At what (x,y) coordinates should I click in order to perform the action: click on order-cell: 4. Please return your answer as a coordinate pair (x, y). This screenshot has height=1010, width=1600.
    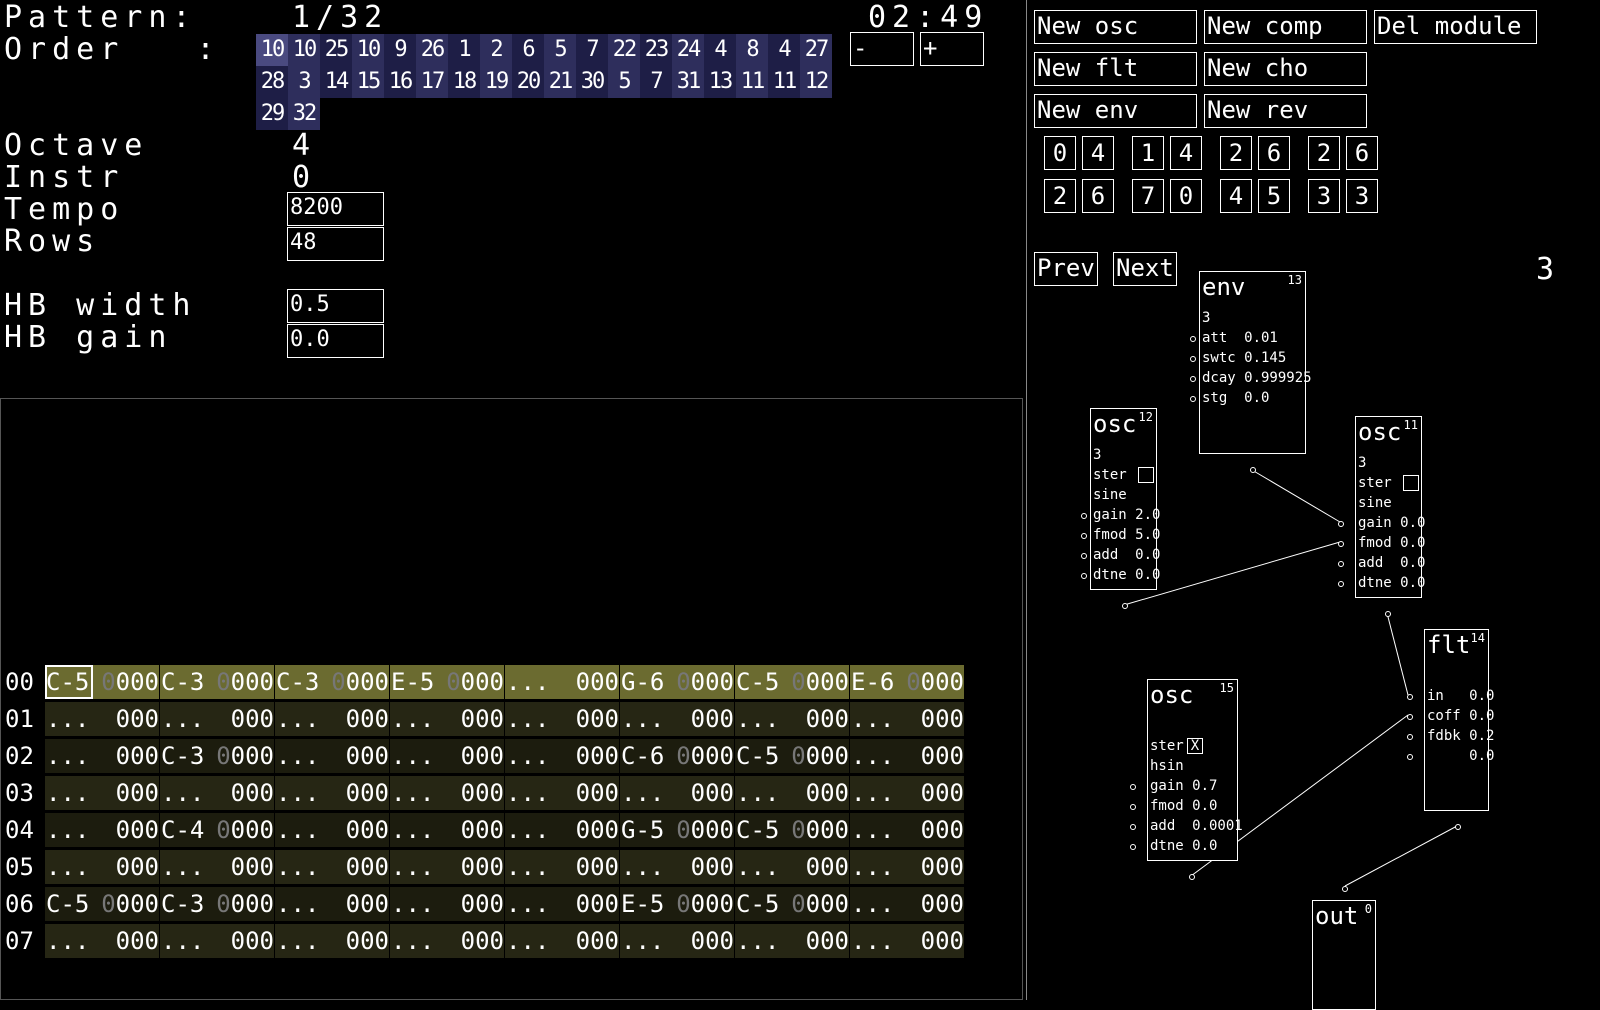
    Looking at the image, I should click on (784, 50).